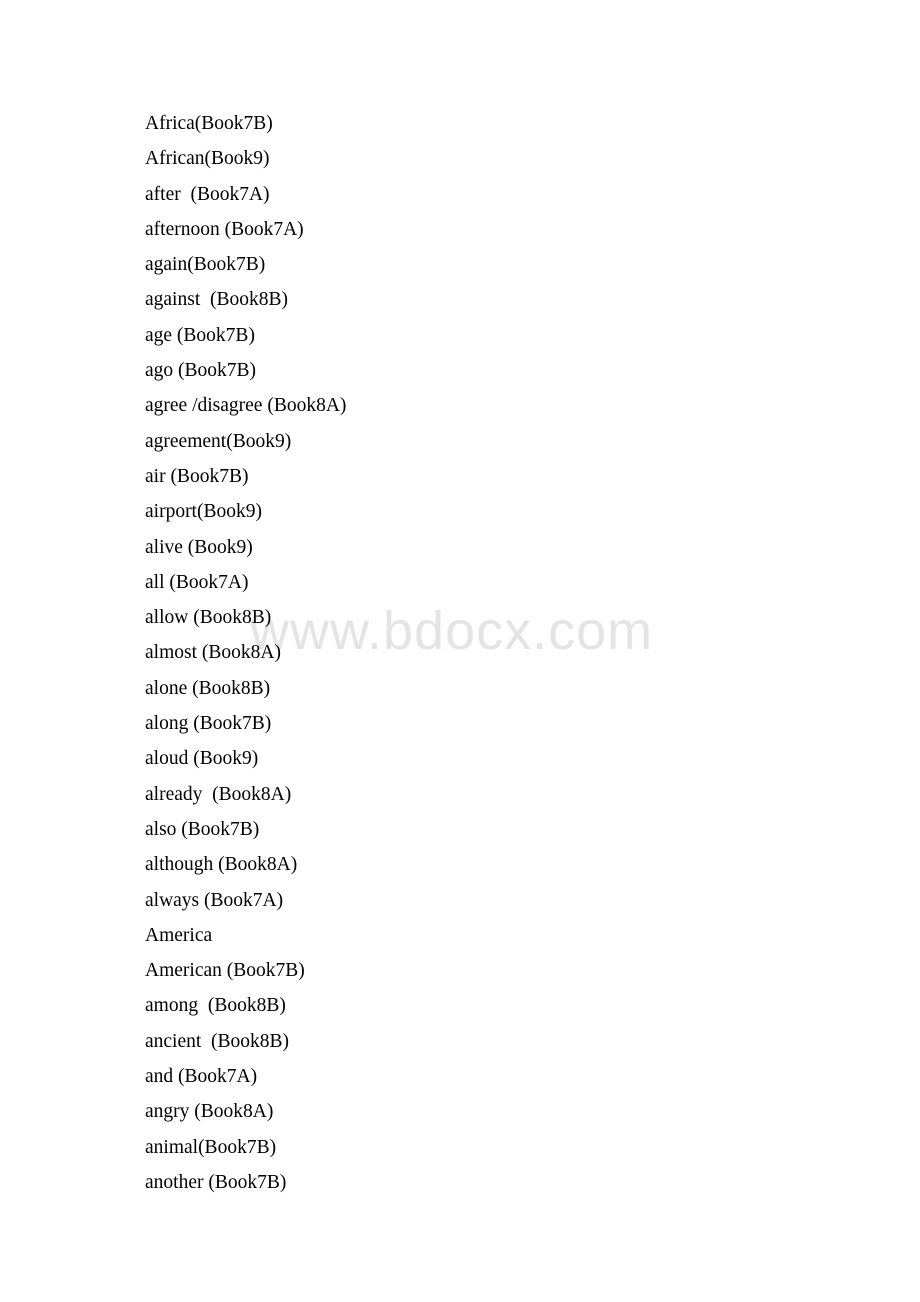 The width and height of the screenshot is (920, 1302). I want to click on word-list-item: alive (Book9), so click(199, 547).